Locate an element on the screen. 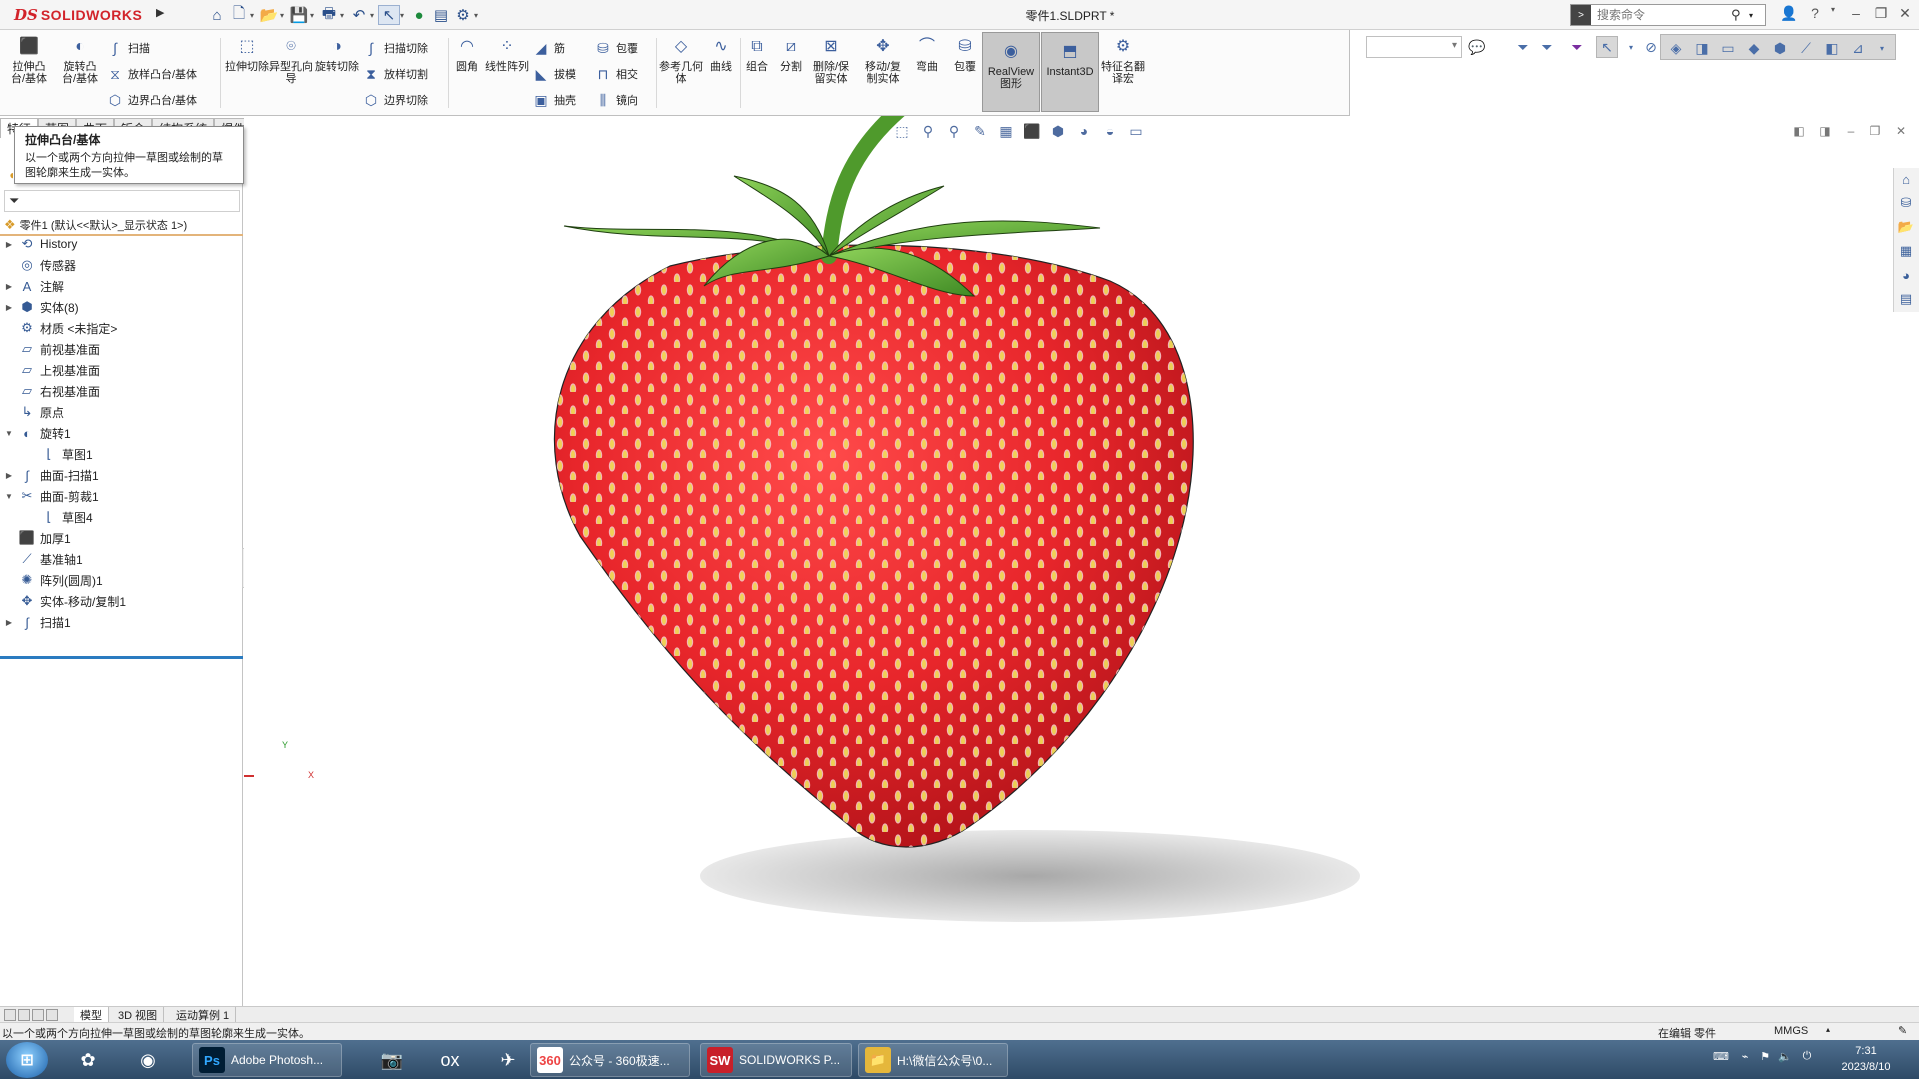 The height and width of the screenshot is (1079, 1919). filter-faces-icon: ⏷ is located at coordinates (1547, 47).